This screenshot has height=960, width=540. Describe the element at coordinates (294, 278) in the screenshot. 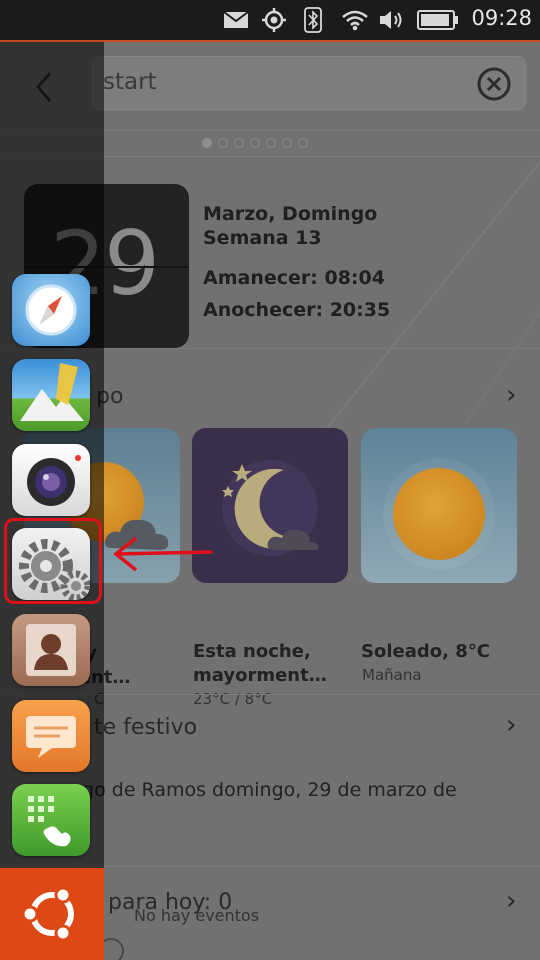

I see `calendar-sunrise: Amanecer: 08:04` at that location.